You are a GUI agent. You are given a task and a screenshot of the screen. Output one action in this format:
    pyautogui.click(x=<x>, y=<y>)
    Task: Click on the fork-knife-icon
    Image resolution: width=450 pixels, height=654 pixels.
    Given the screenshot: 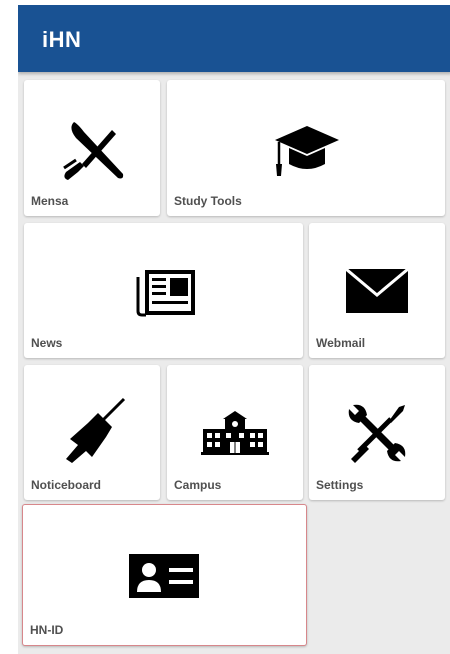 What is the action you would take?
    pyautogui.click(x=93, y=151)
    